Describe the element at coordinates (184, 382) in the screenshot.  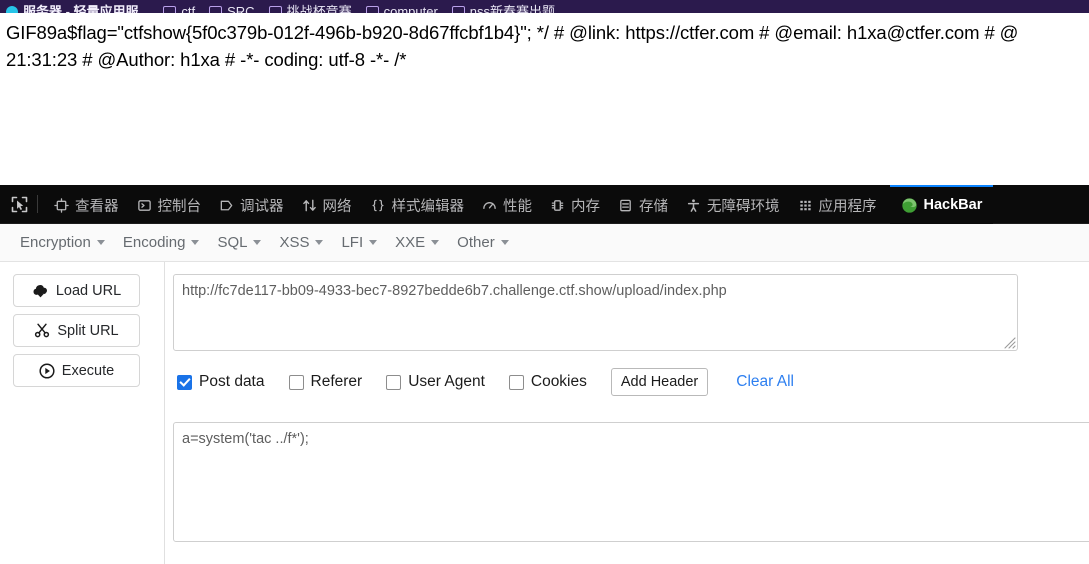
I see `post-data-checkbox` at that location.